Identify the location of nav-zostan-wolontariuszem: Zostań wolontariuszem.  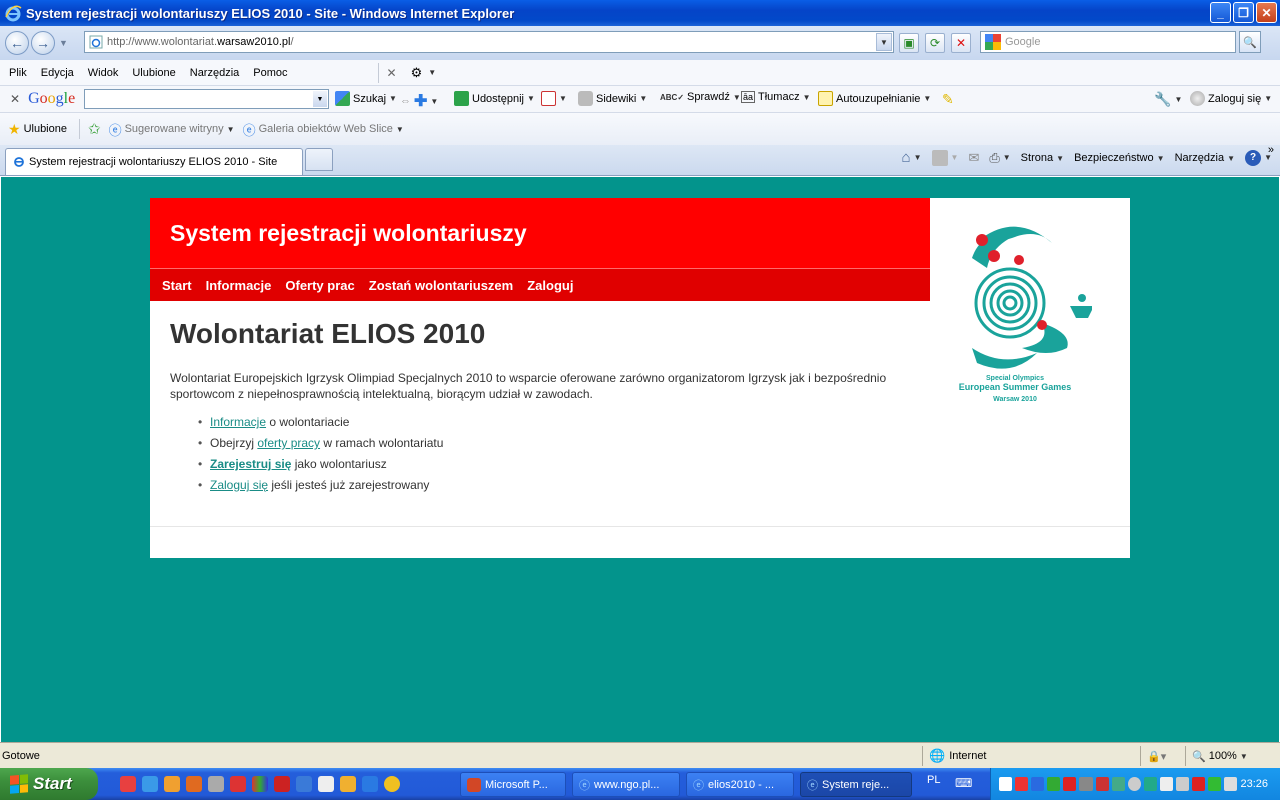
(441, 285).